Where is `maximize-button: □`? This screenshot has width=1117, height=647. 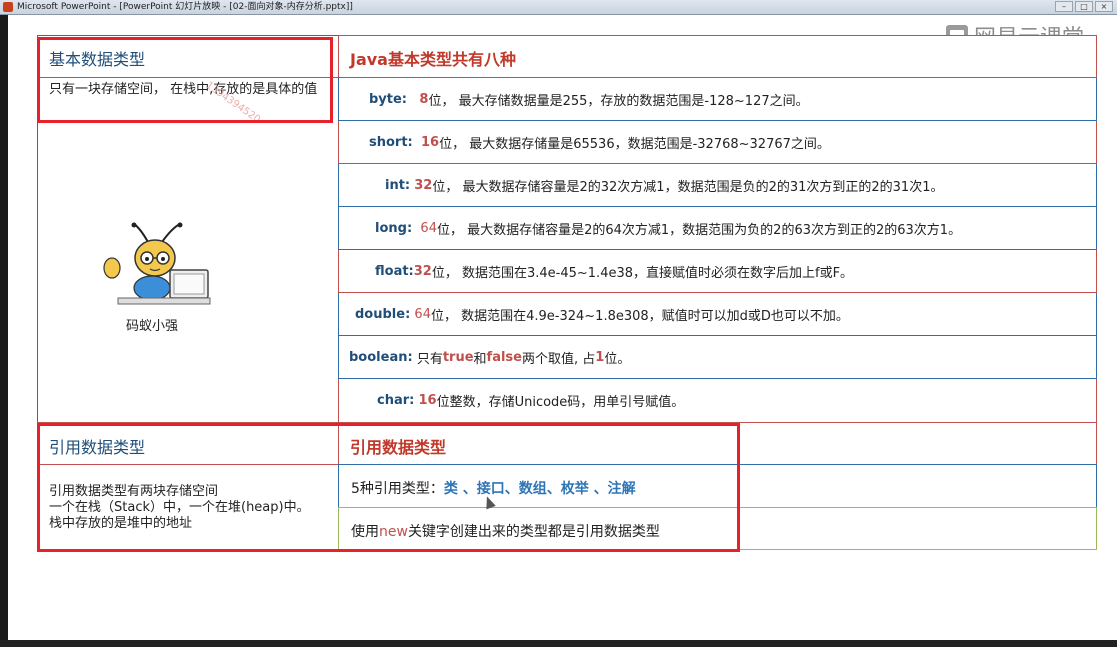
maximize-button: □ is located at coordinates (1084, 6).